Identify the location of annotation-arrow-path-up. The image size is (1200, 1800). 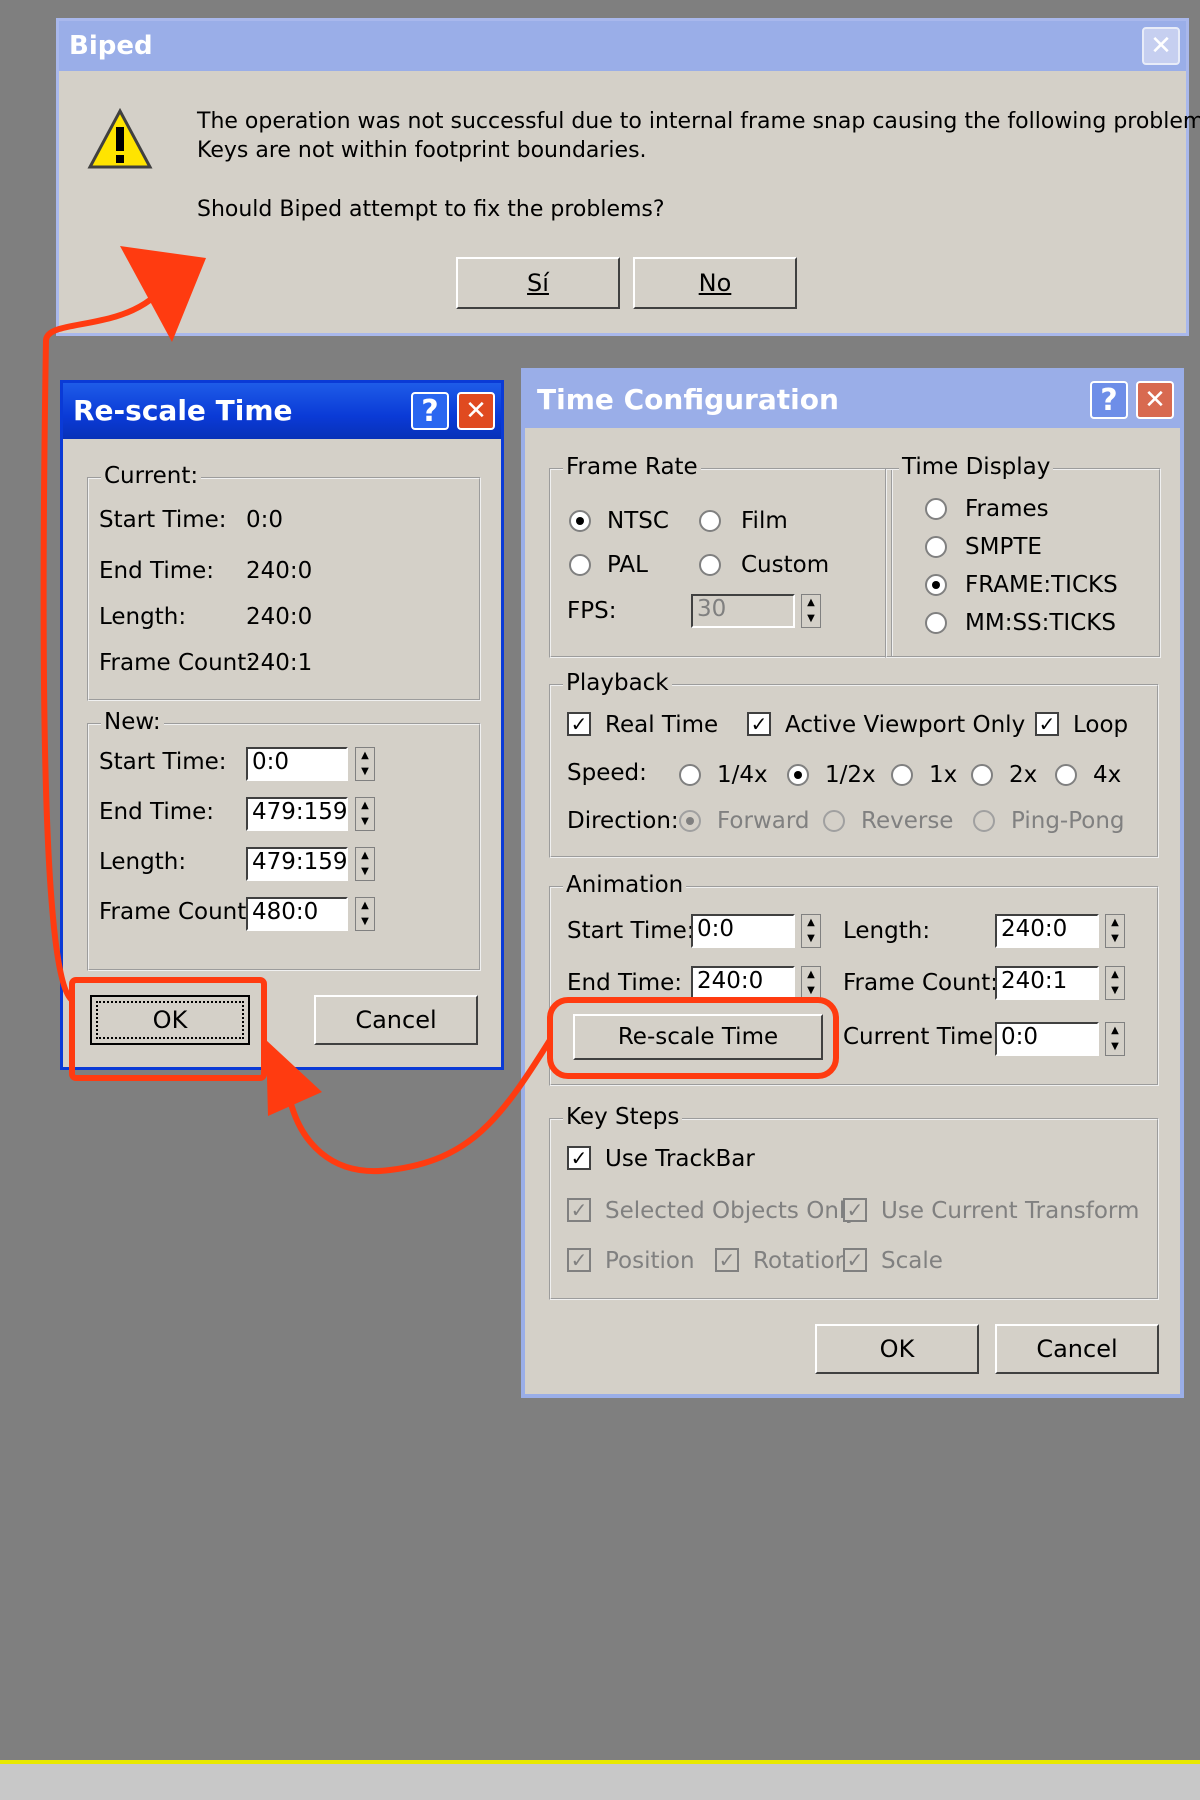
(104, 630).